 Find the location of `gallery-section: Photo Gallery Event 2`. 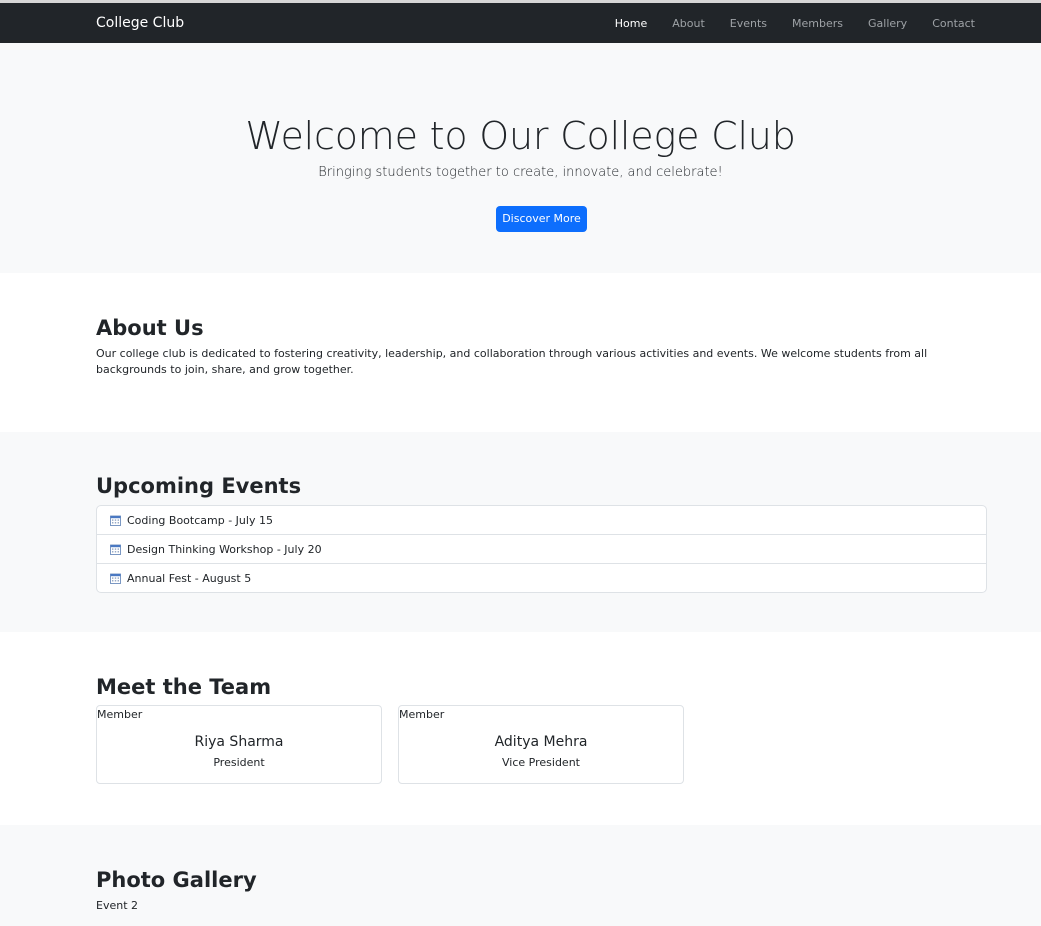

gallery-section: Photo Gallery Event 2 is located at coordinates (520, 875).